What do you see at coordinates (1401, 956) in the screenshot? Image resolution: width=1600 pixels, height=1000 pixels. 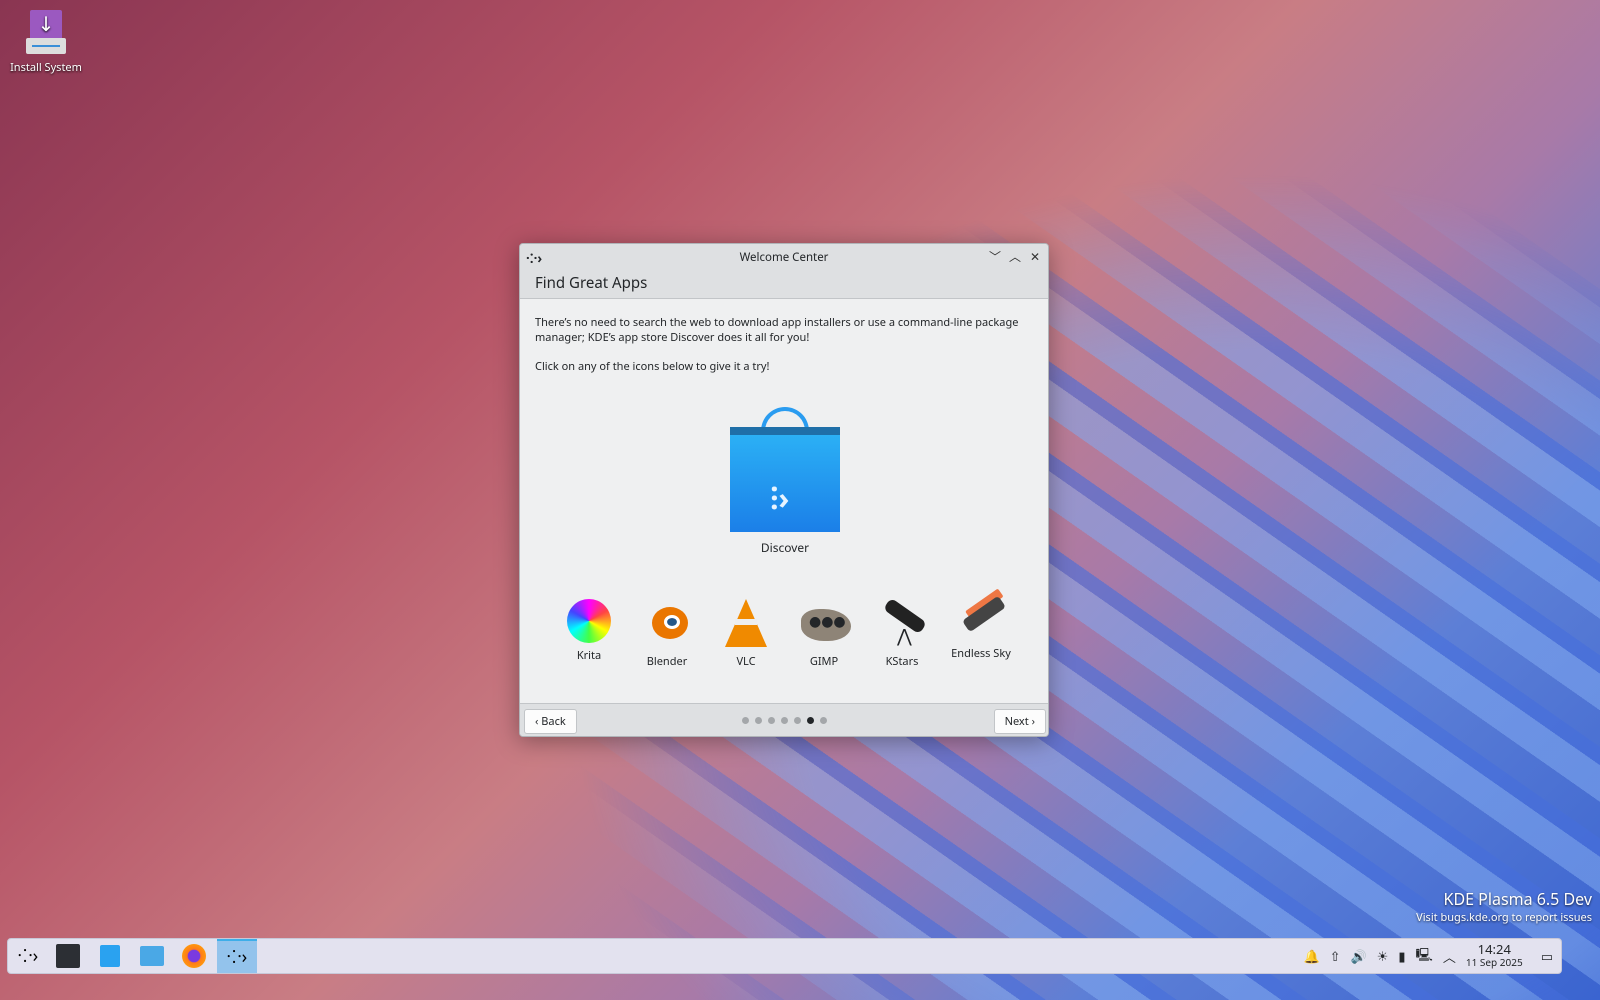 I see `usb-device-icon: ▮` at bounding box center [1401, 956].